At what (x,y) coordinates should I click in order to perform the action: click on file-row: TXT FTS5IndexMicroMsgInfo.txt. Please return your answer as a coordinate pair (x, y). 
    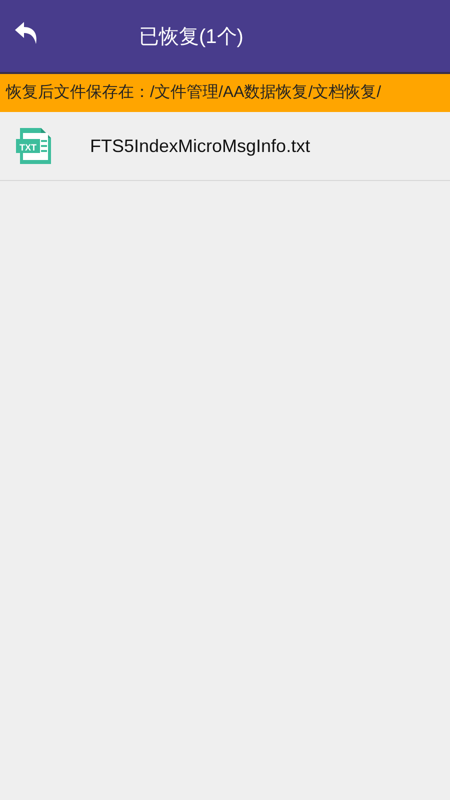
    Looking at the image, I should click on (225, 146).